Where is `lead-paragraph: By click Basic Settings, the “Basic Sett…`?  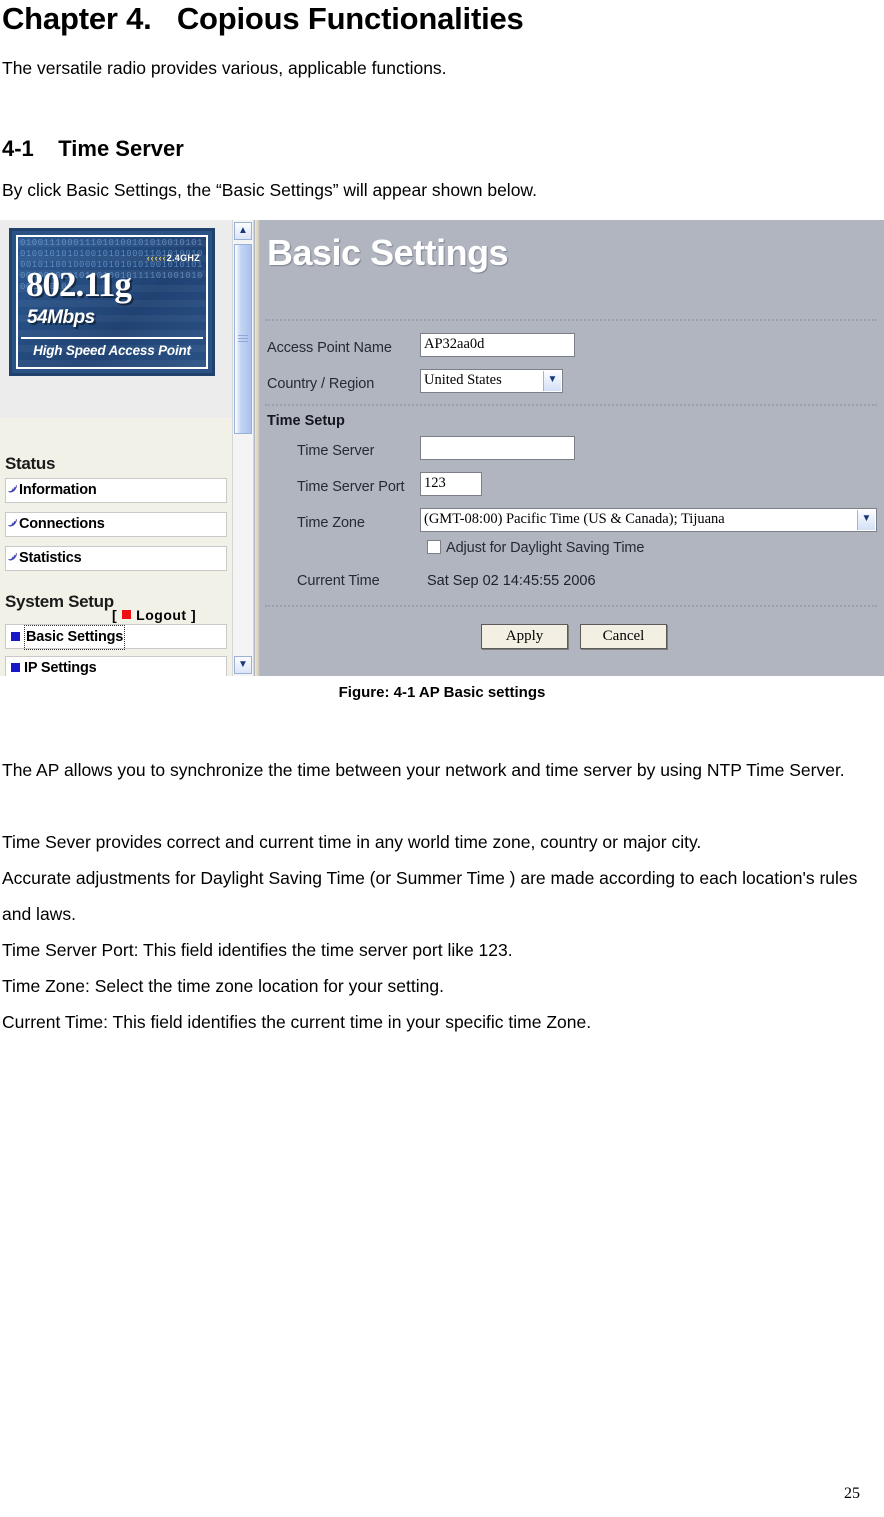 lead-paragraph: By click Basic Settings, the “Basic Sett… is located at coordinates (269, 190).